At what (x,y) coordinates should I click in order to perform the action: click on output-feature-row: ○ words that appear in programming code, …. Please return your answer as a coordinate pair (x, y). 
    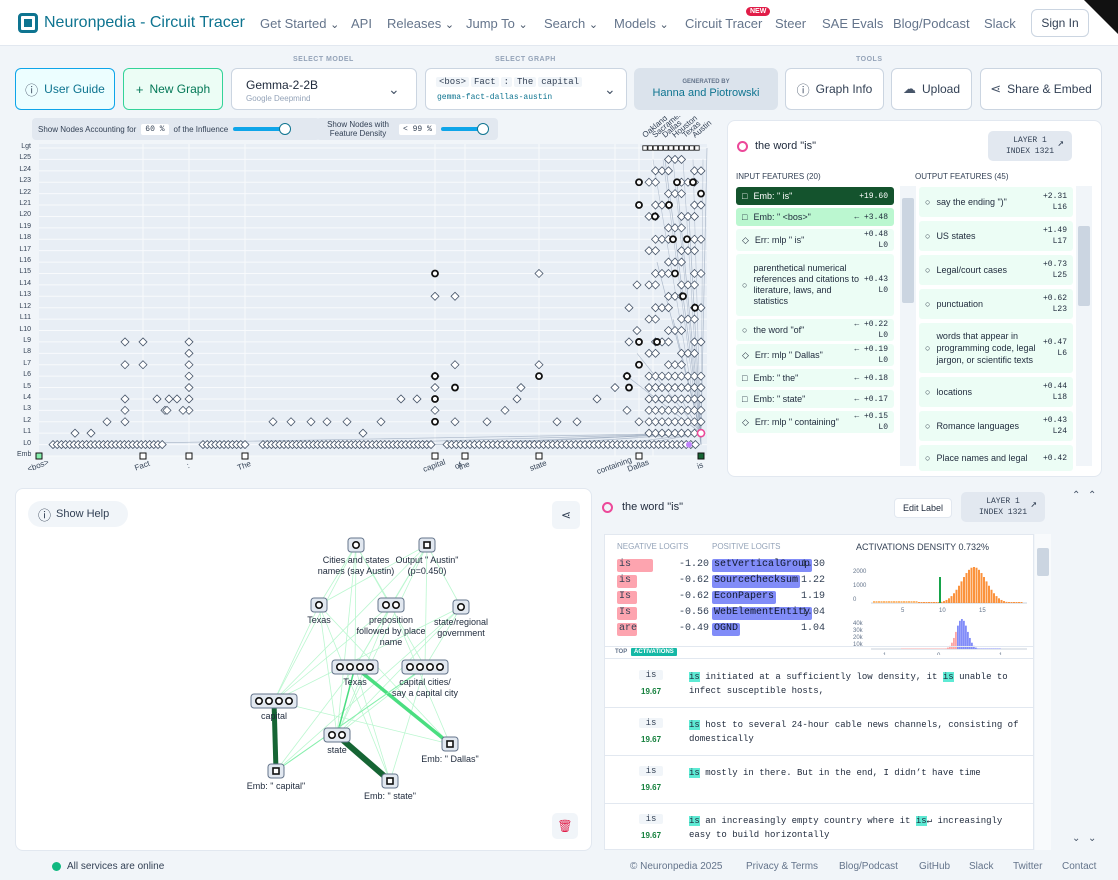
    Looking at the image, I should click on (996, 348).